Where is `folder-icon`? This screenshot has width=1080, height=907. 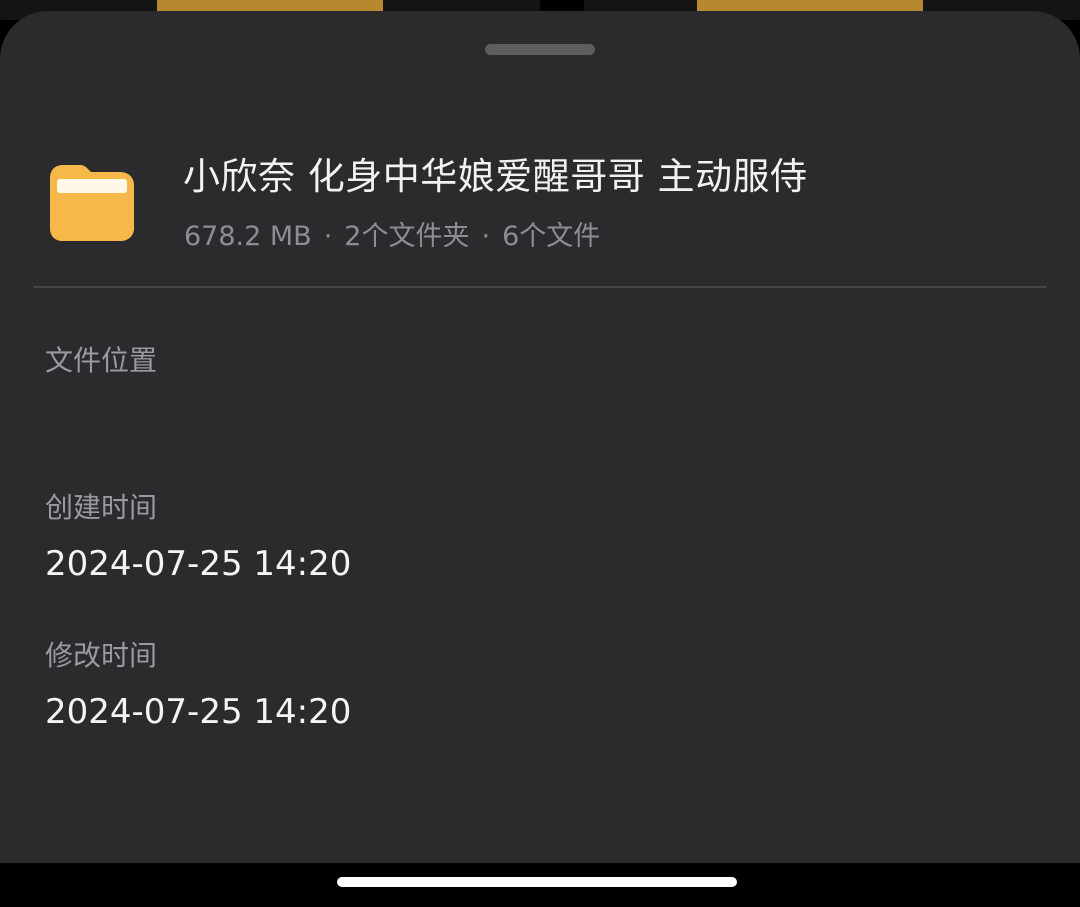 folder-icon is located at coordinates (92, 203).